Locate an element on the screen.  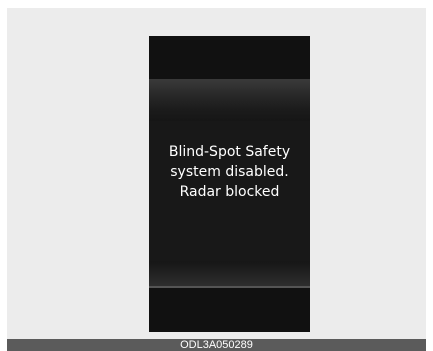
figure-code: ODL3A050289 is located at coordinates (216, 345).